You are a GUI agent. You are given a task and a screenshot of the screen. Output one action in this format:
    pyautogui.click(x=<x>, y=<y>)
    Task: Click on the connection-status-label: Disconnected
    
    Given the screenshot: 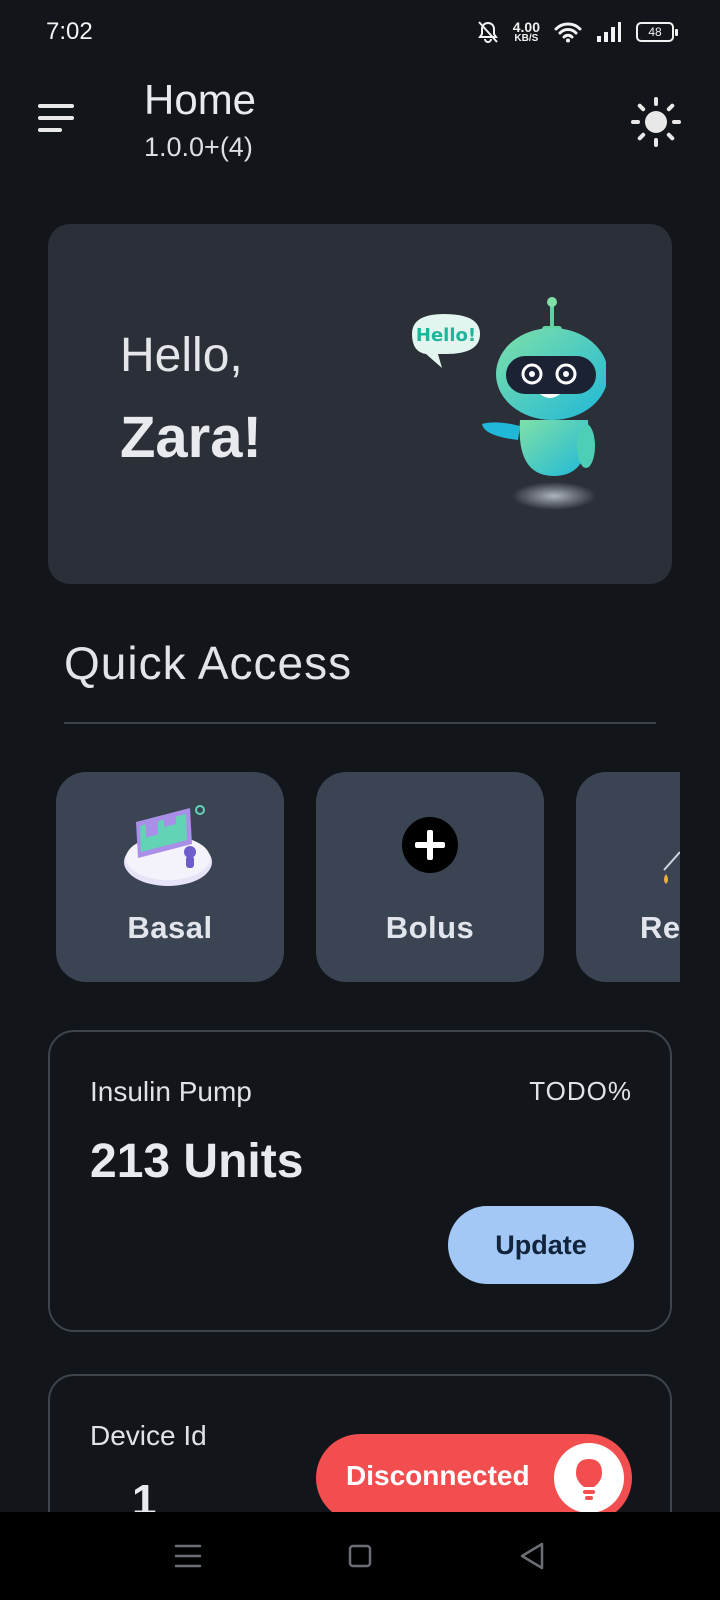 What is the action you would take?
    pyautogui.click(x=438, y=1475)
    